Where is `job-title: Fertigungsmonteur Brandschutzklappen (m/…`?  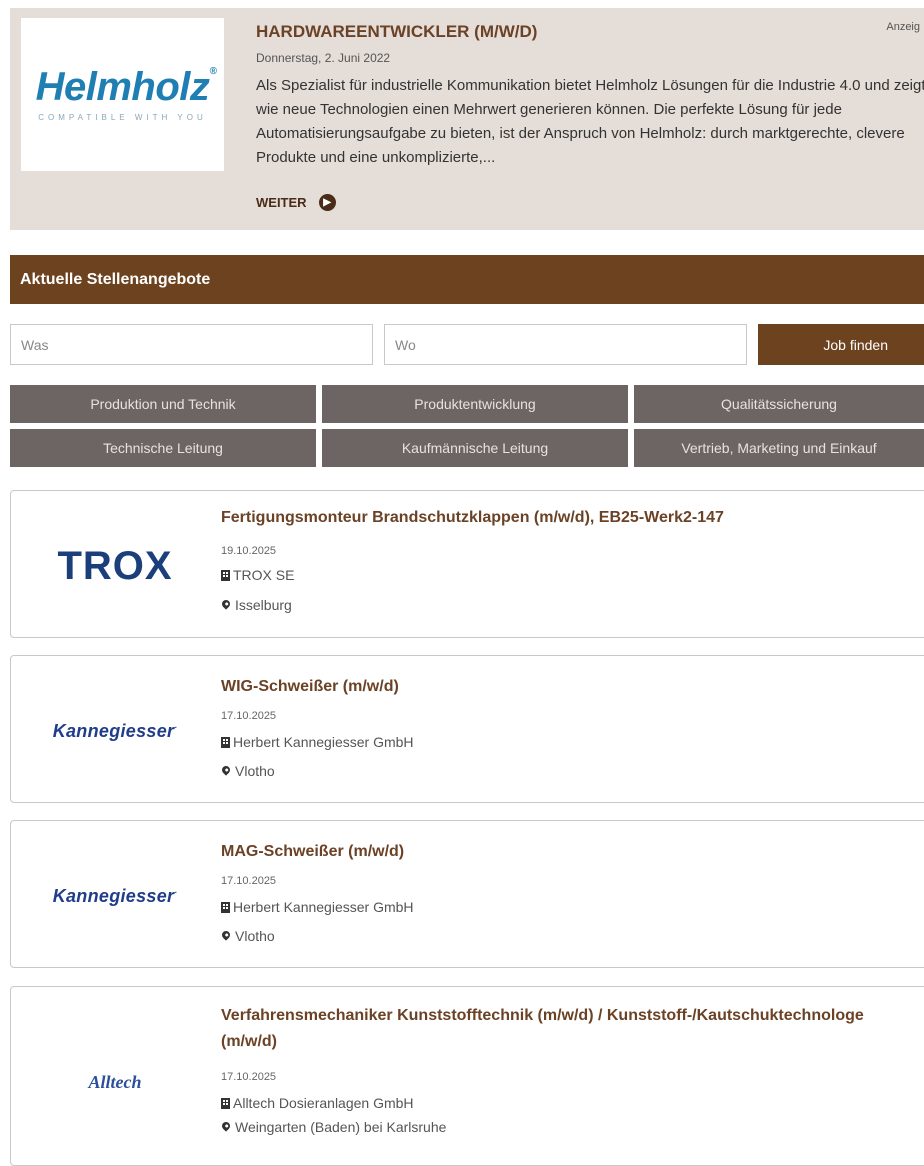 job-title: Fertigungsmonteur Brandschutzklappen (m/… is located at coordinates (571, 518).